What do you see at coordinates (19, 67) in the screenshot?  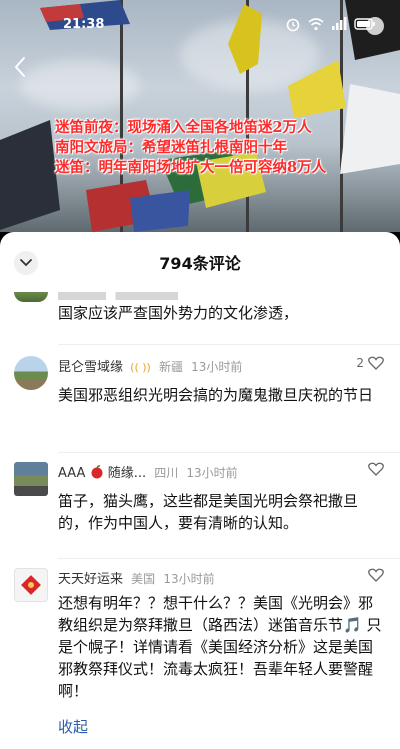 I see `chevron-left-icon` at bounding box center [19, 67].